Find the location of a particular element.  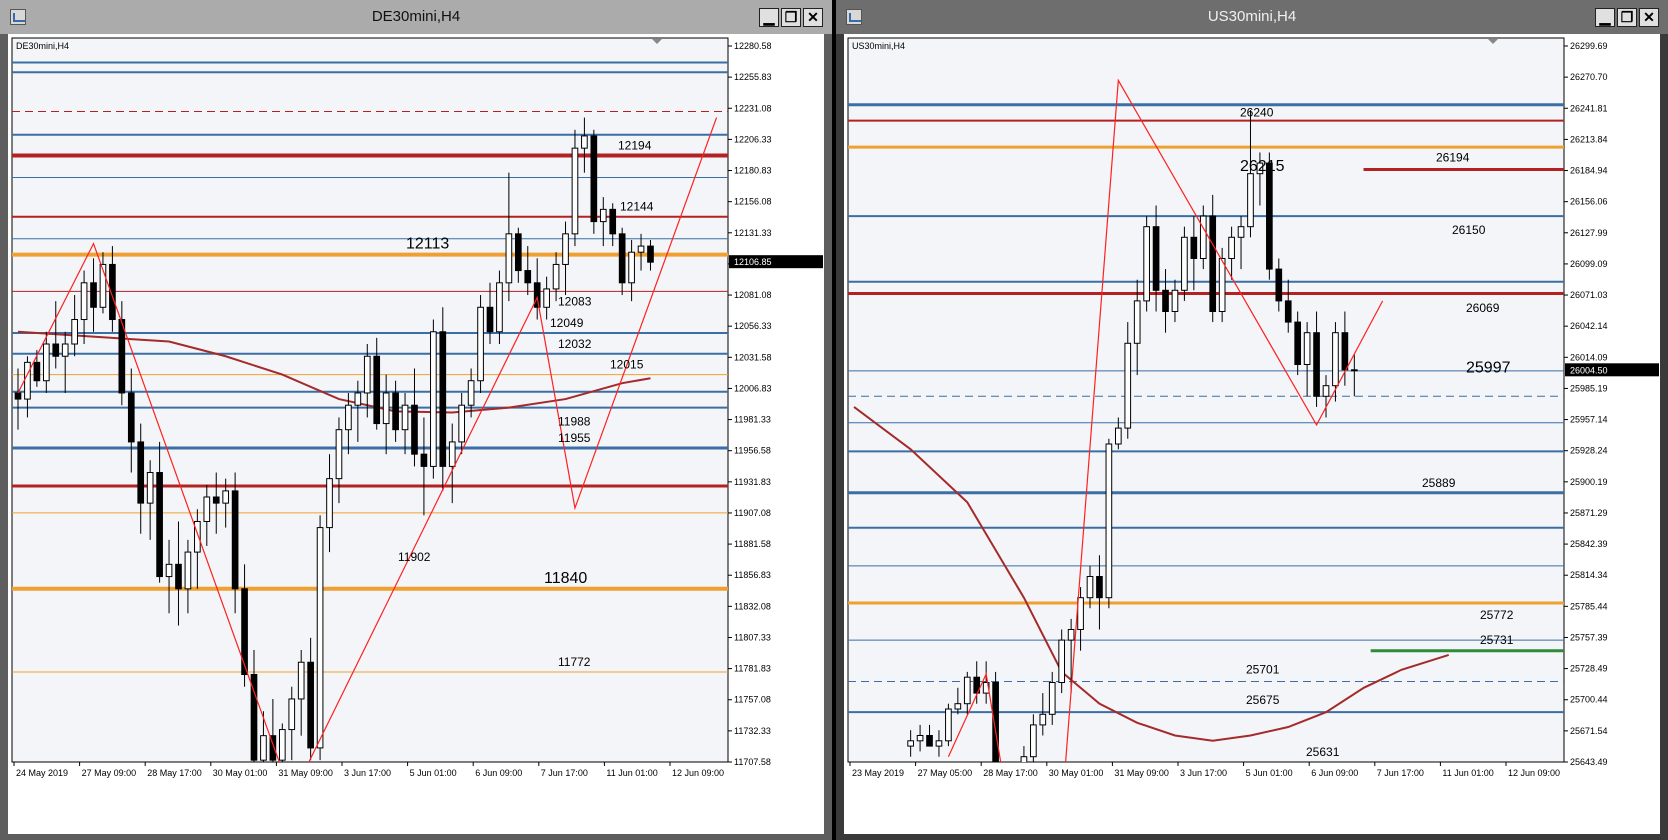

price-axis-label: 12206.33 is located at coordinates (753, 139).